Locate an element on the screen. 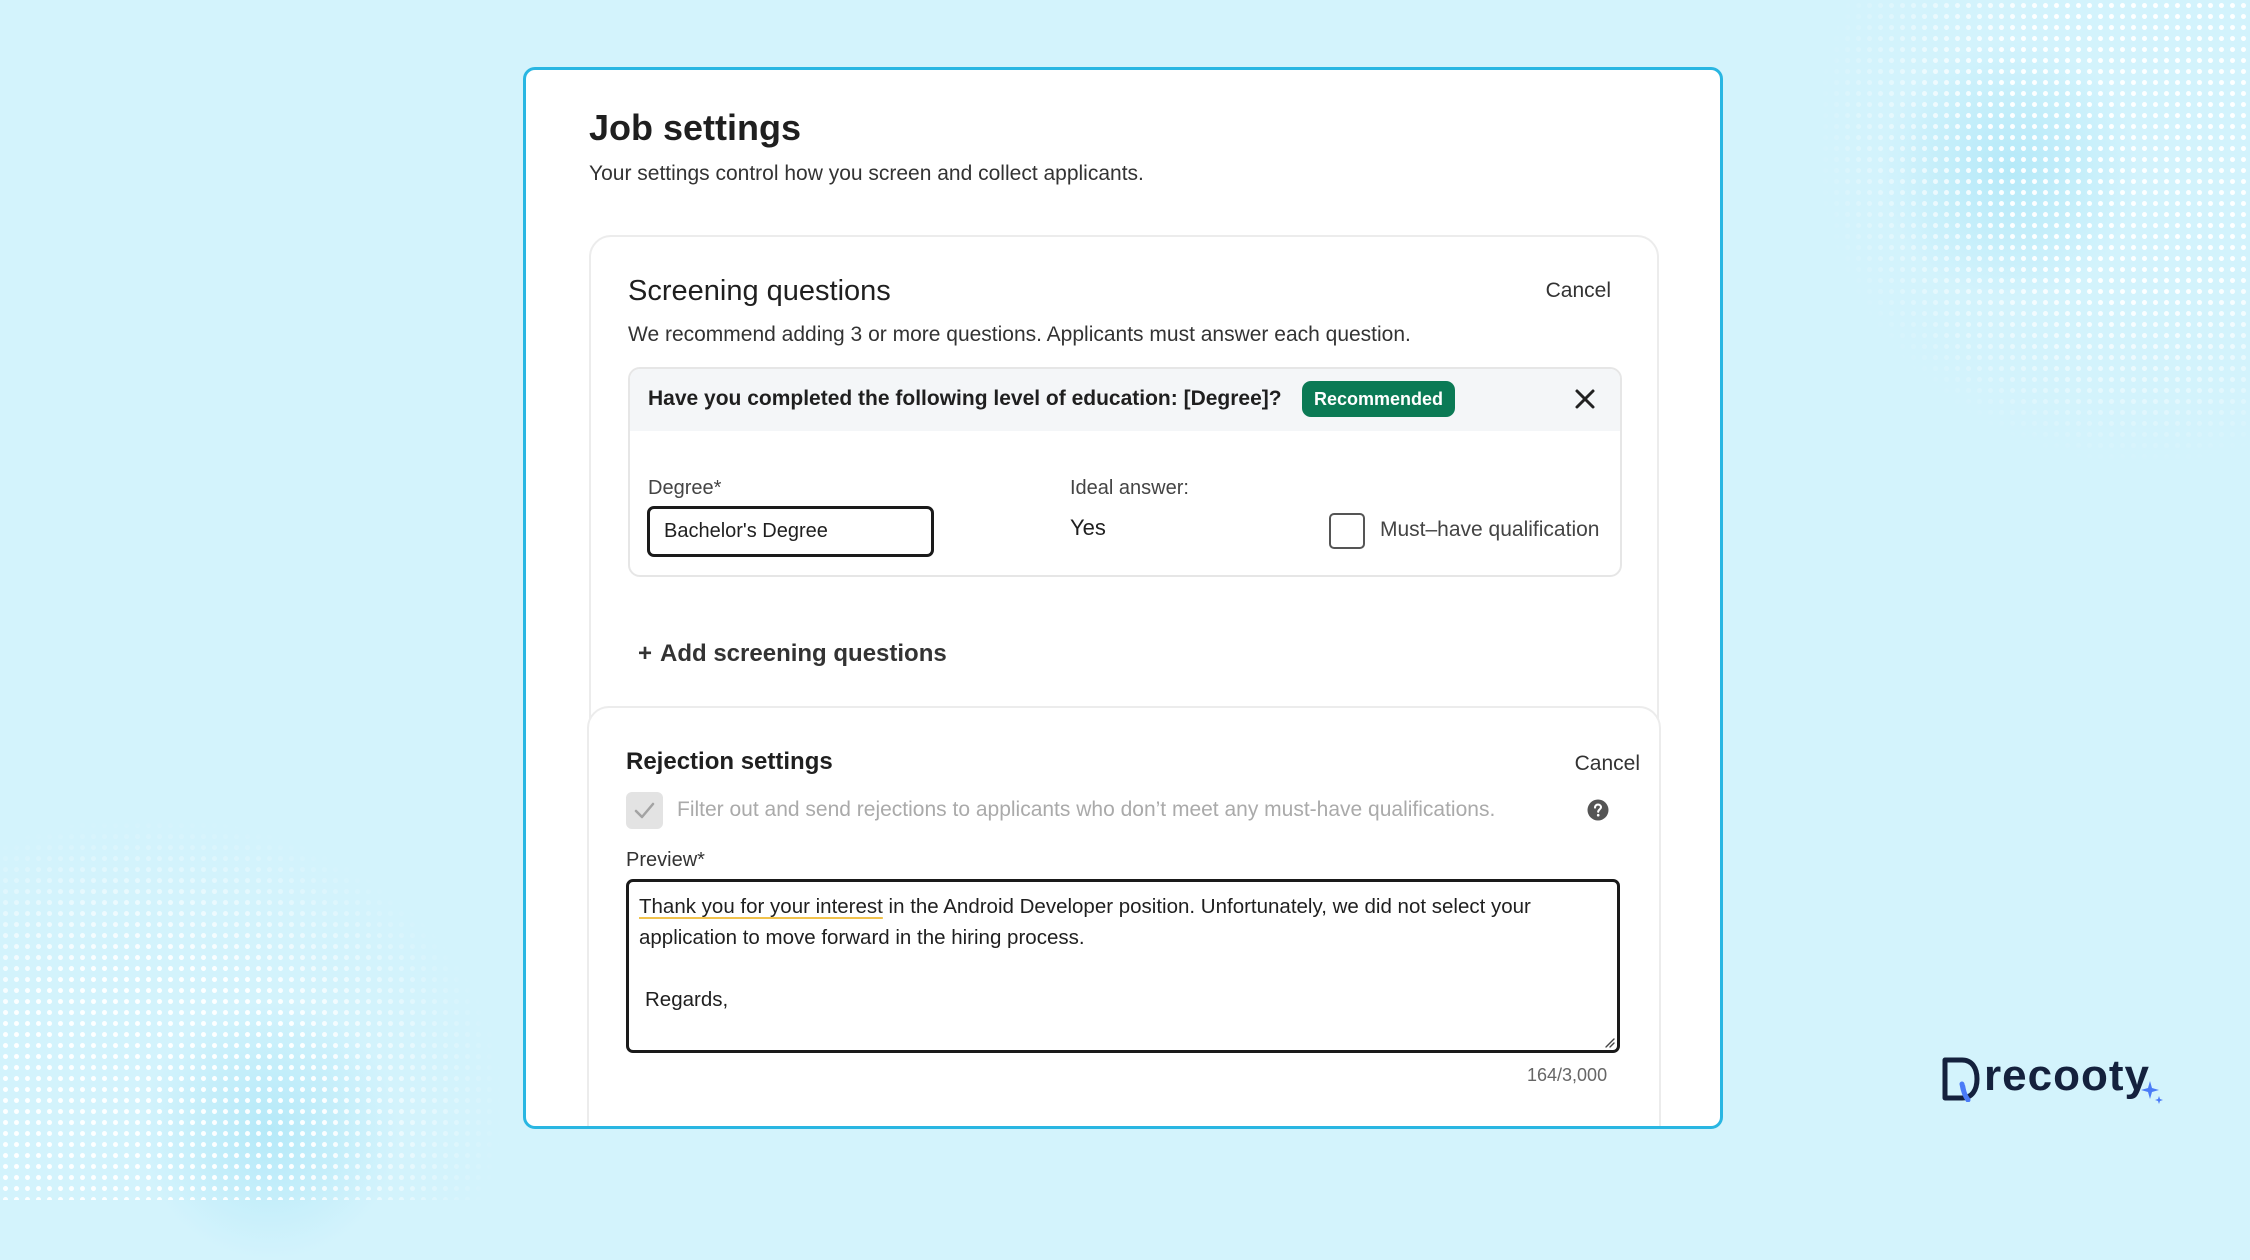 The image size is (2250, 1260). must-have-checkbox is located at coordinates (1347, 531).